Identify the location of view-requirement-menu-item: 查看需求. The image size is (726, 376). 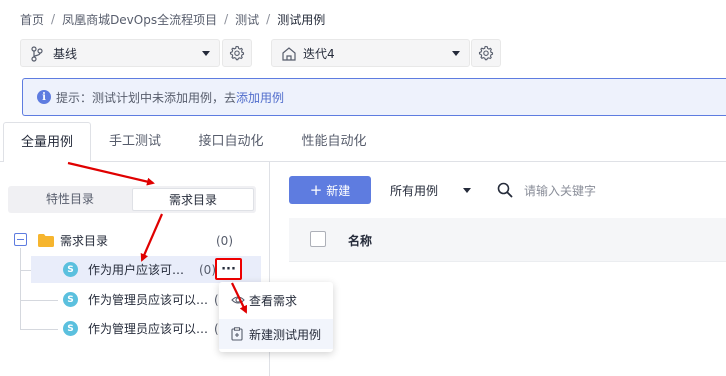
(276, 300).